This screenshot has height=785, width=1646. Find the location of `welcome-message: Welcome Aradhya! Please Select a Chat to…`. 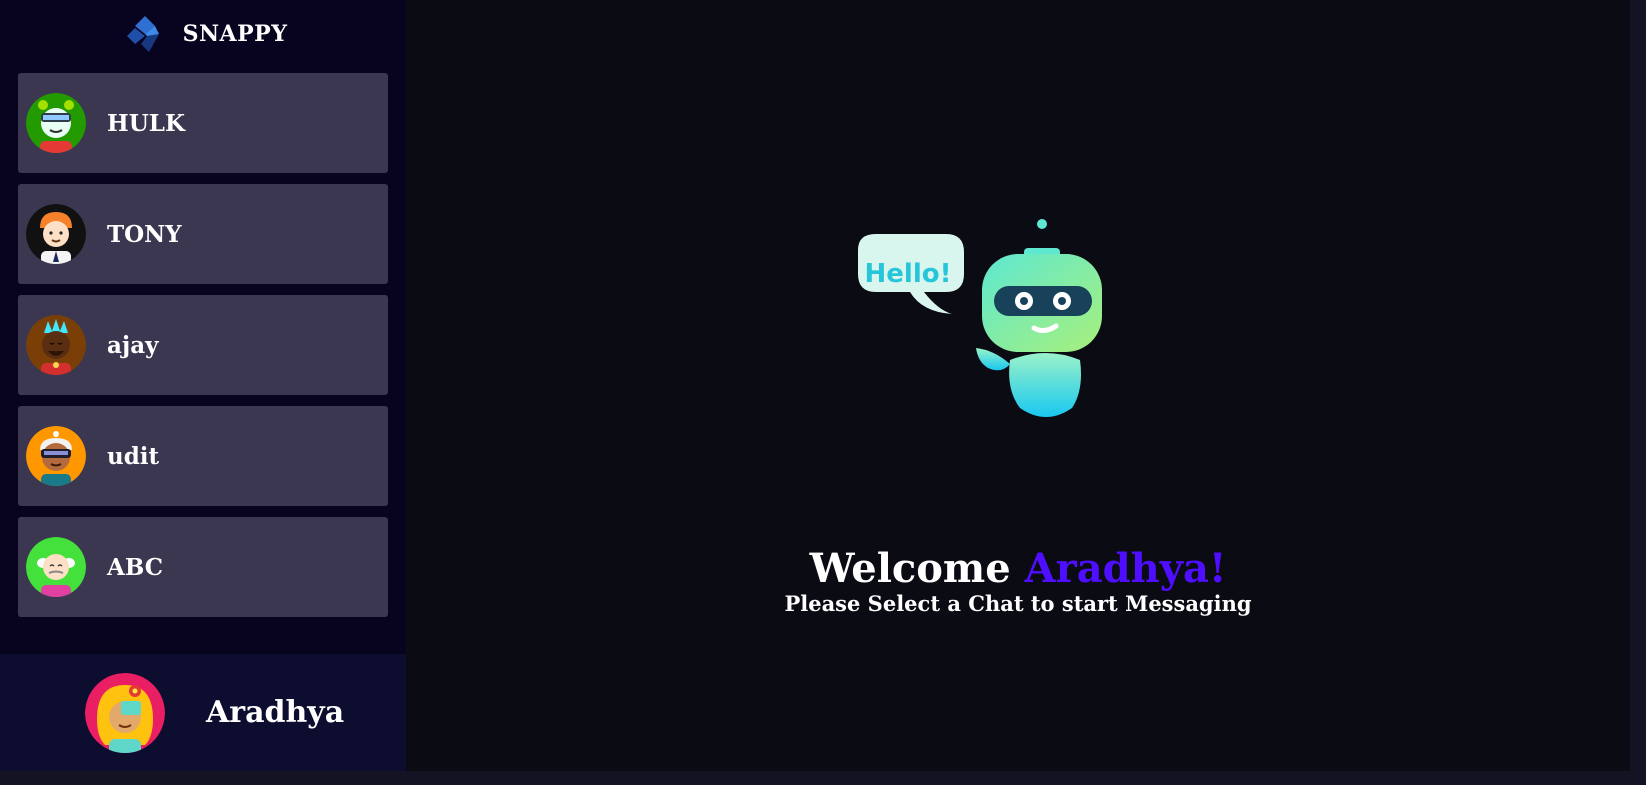

welcome-message: Welcome Aradhya! Please Select a Chat to… is located at coordinates (1018, 580).